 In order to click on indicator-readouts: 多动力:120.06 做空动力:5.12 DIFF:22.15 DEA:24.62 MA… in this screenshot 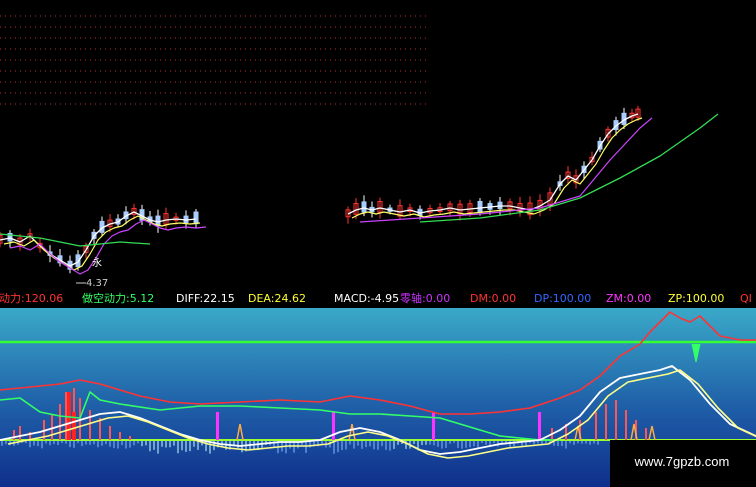, I will do `click(376, 298)`.